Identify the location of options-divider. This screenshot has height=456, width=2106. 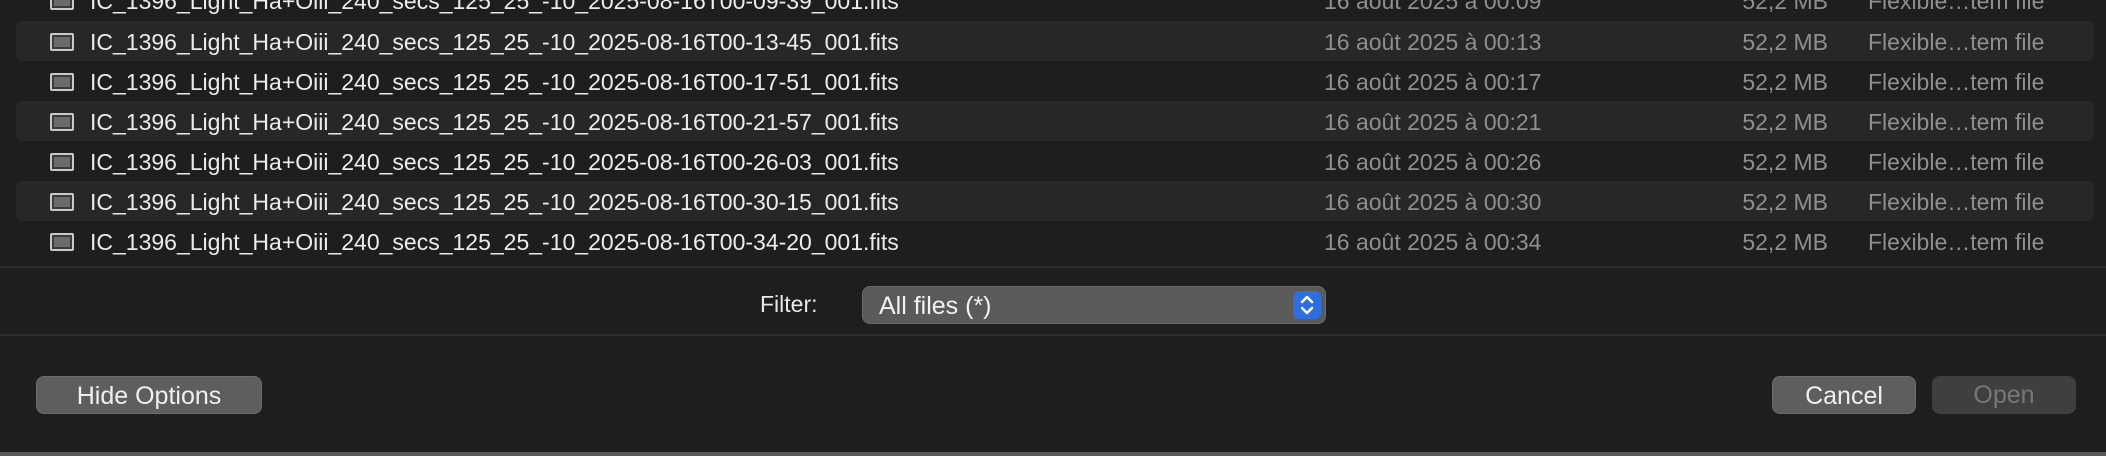
(1053, 335).